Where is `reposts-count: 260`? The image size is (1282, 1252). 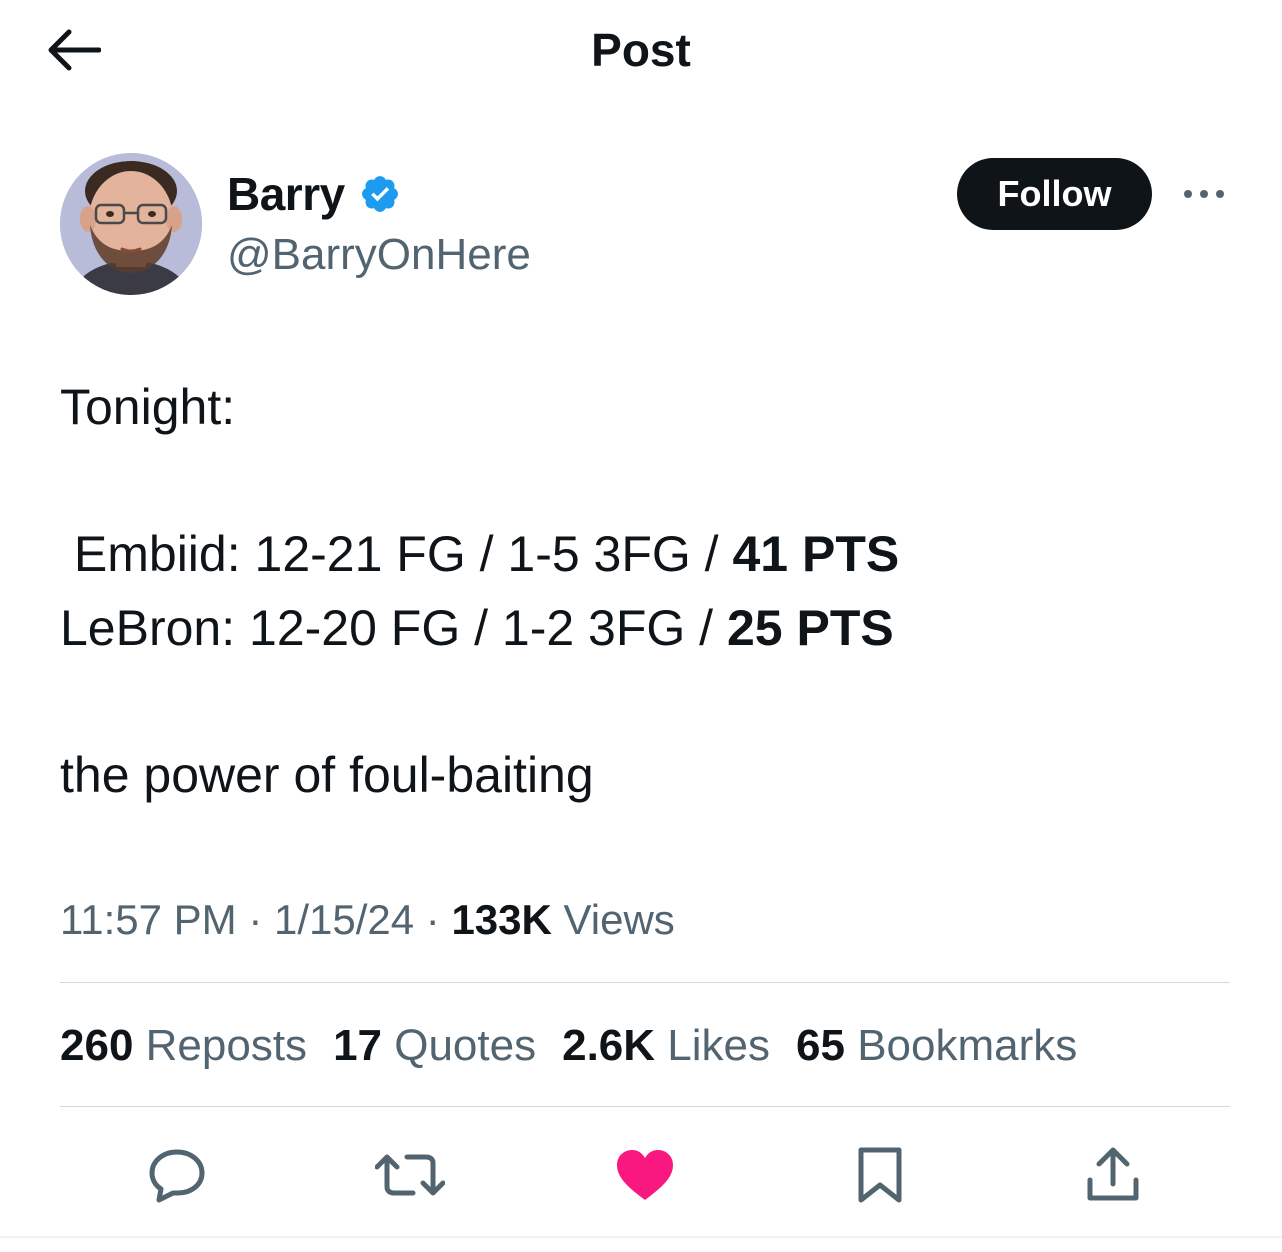
reposts-count: 260 is located at coordinates (97, 1045).